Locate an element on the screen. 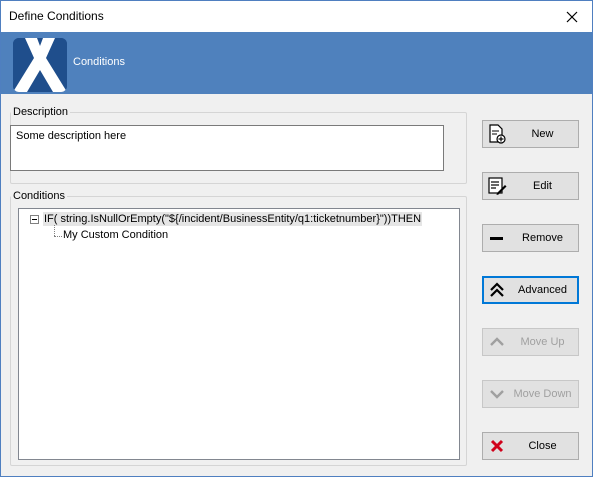  header-banner: Conditions is located at coordinates (296, 63).